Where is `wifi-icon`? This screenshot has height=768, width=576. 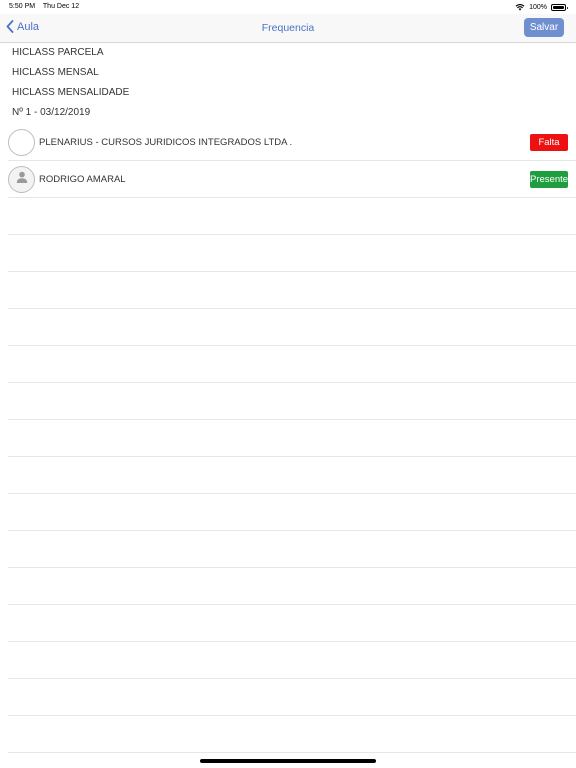
wifi-icon is located at coordinates (520, 7).